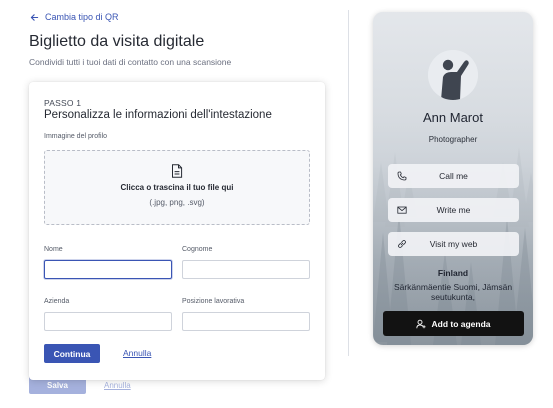 The width and height of the screenshot is (553, 408). What do you see at coordinates (461, 323) in the screenshot?
I see `add-to-agenda-label: Add to agenda` at bounding box center [461, 323].